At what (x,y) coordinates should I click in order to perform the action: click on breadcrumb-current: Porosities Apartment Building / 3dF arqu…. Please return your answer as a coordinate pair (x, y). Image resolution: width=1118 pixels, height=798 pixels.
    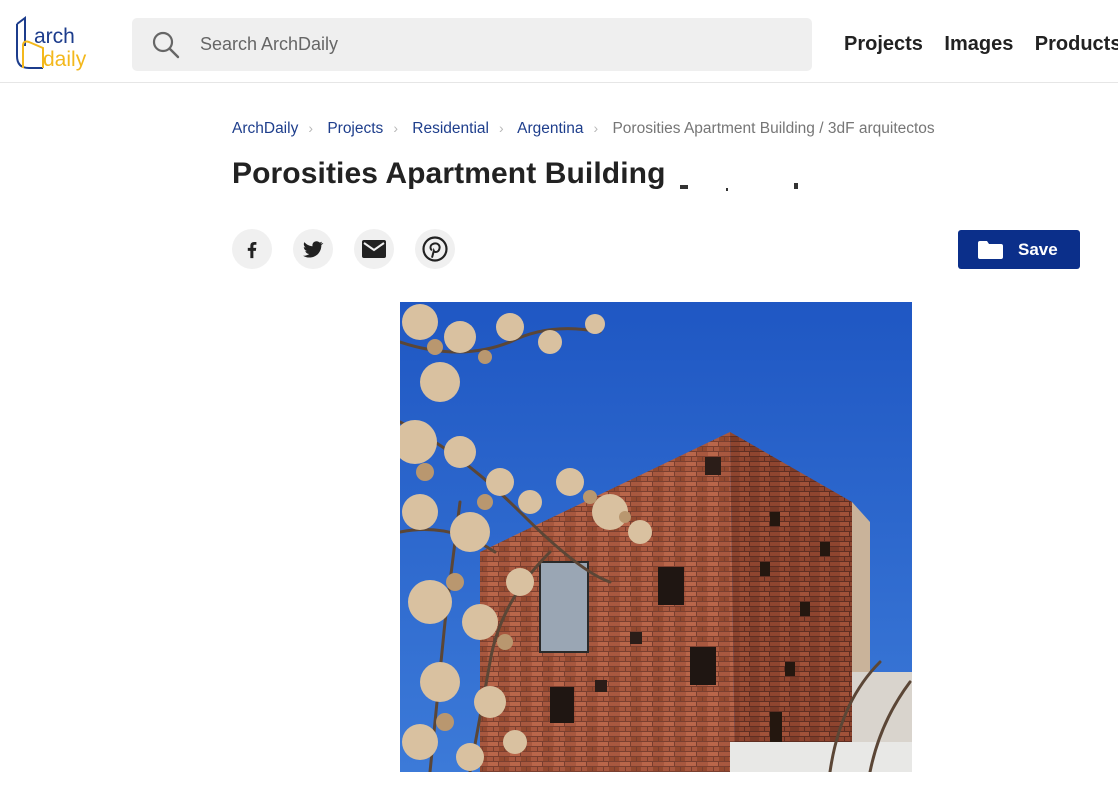
    Looking at the image, I should click on (773, 128).